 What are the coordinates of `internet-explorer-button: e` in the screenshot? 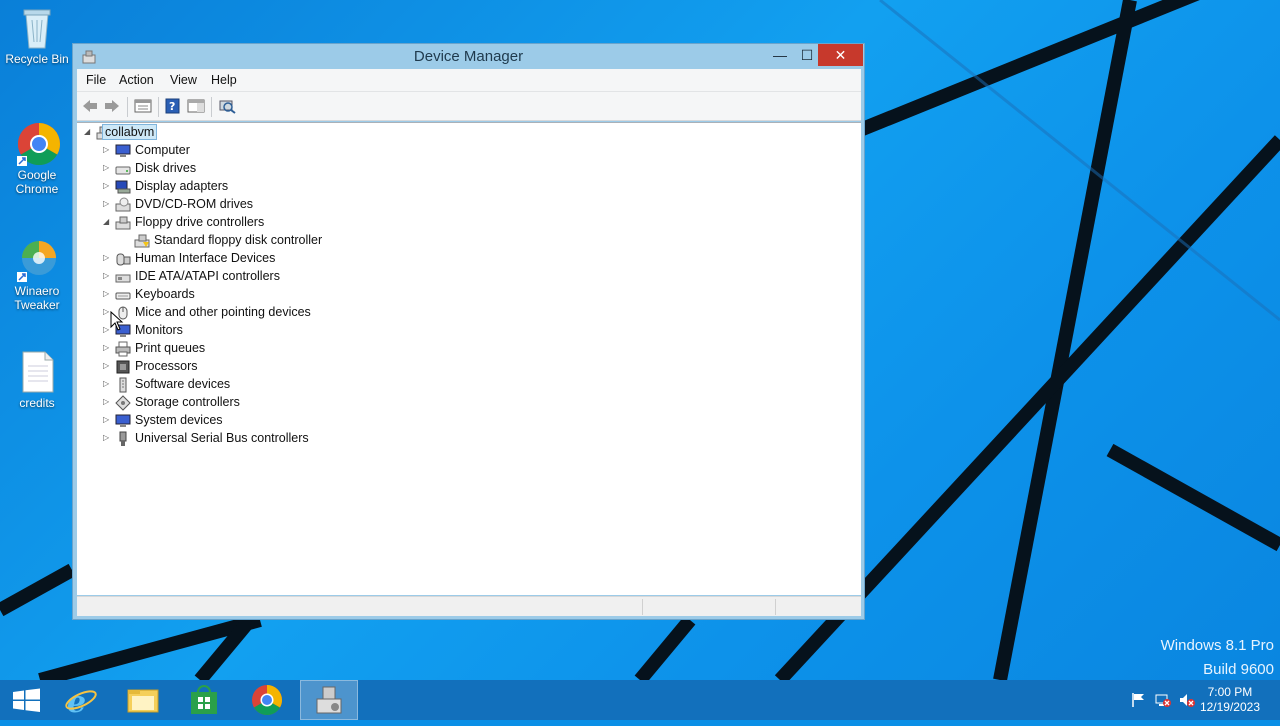 It's located at (81, 700).